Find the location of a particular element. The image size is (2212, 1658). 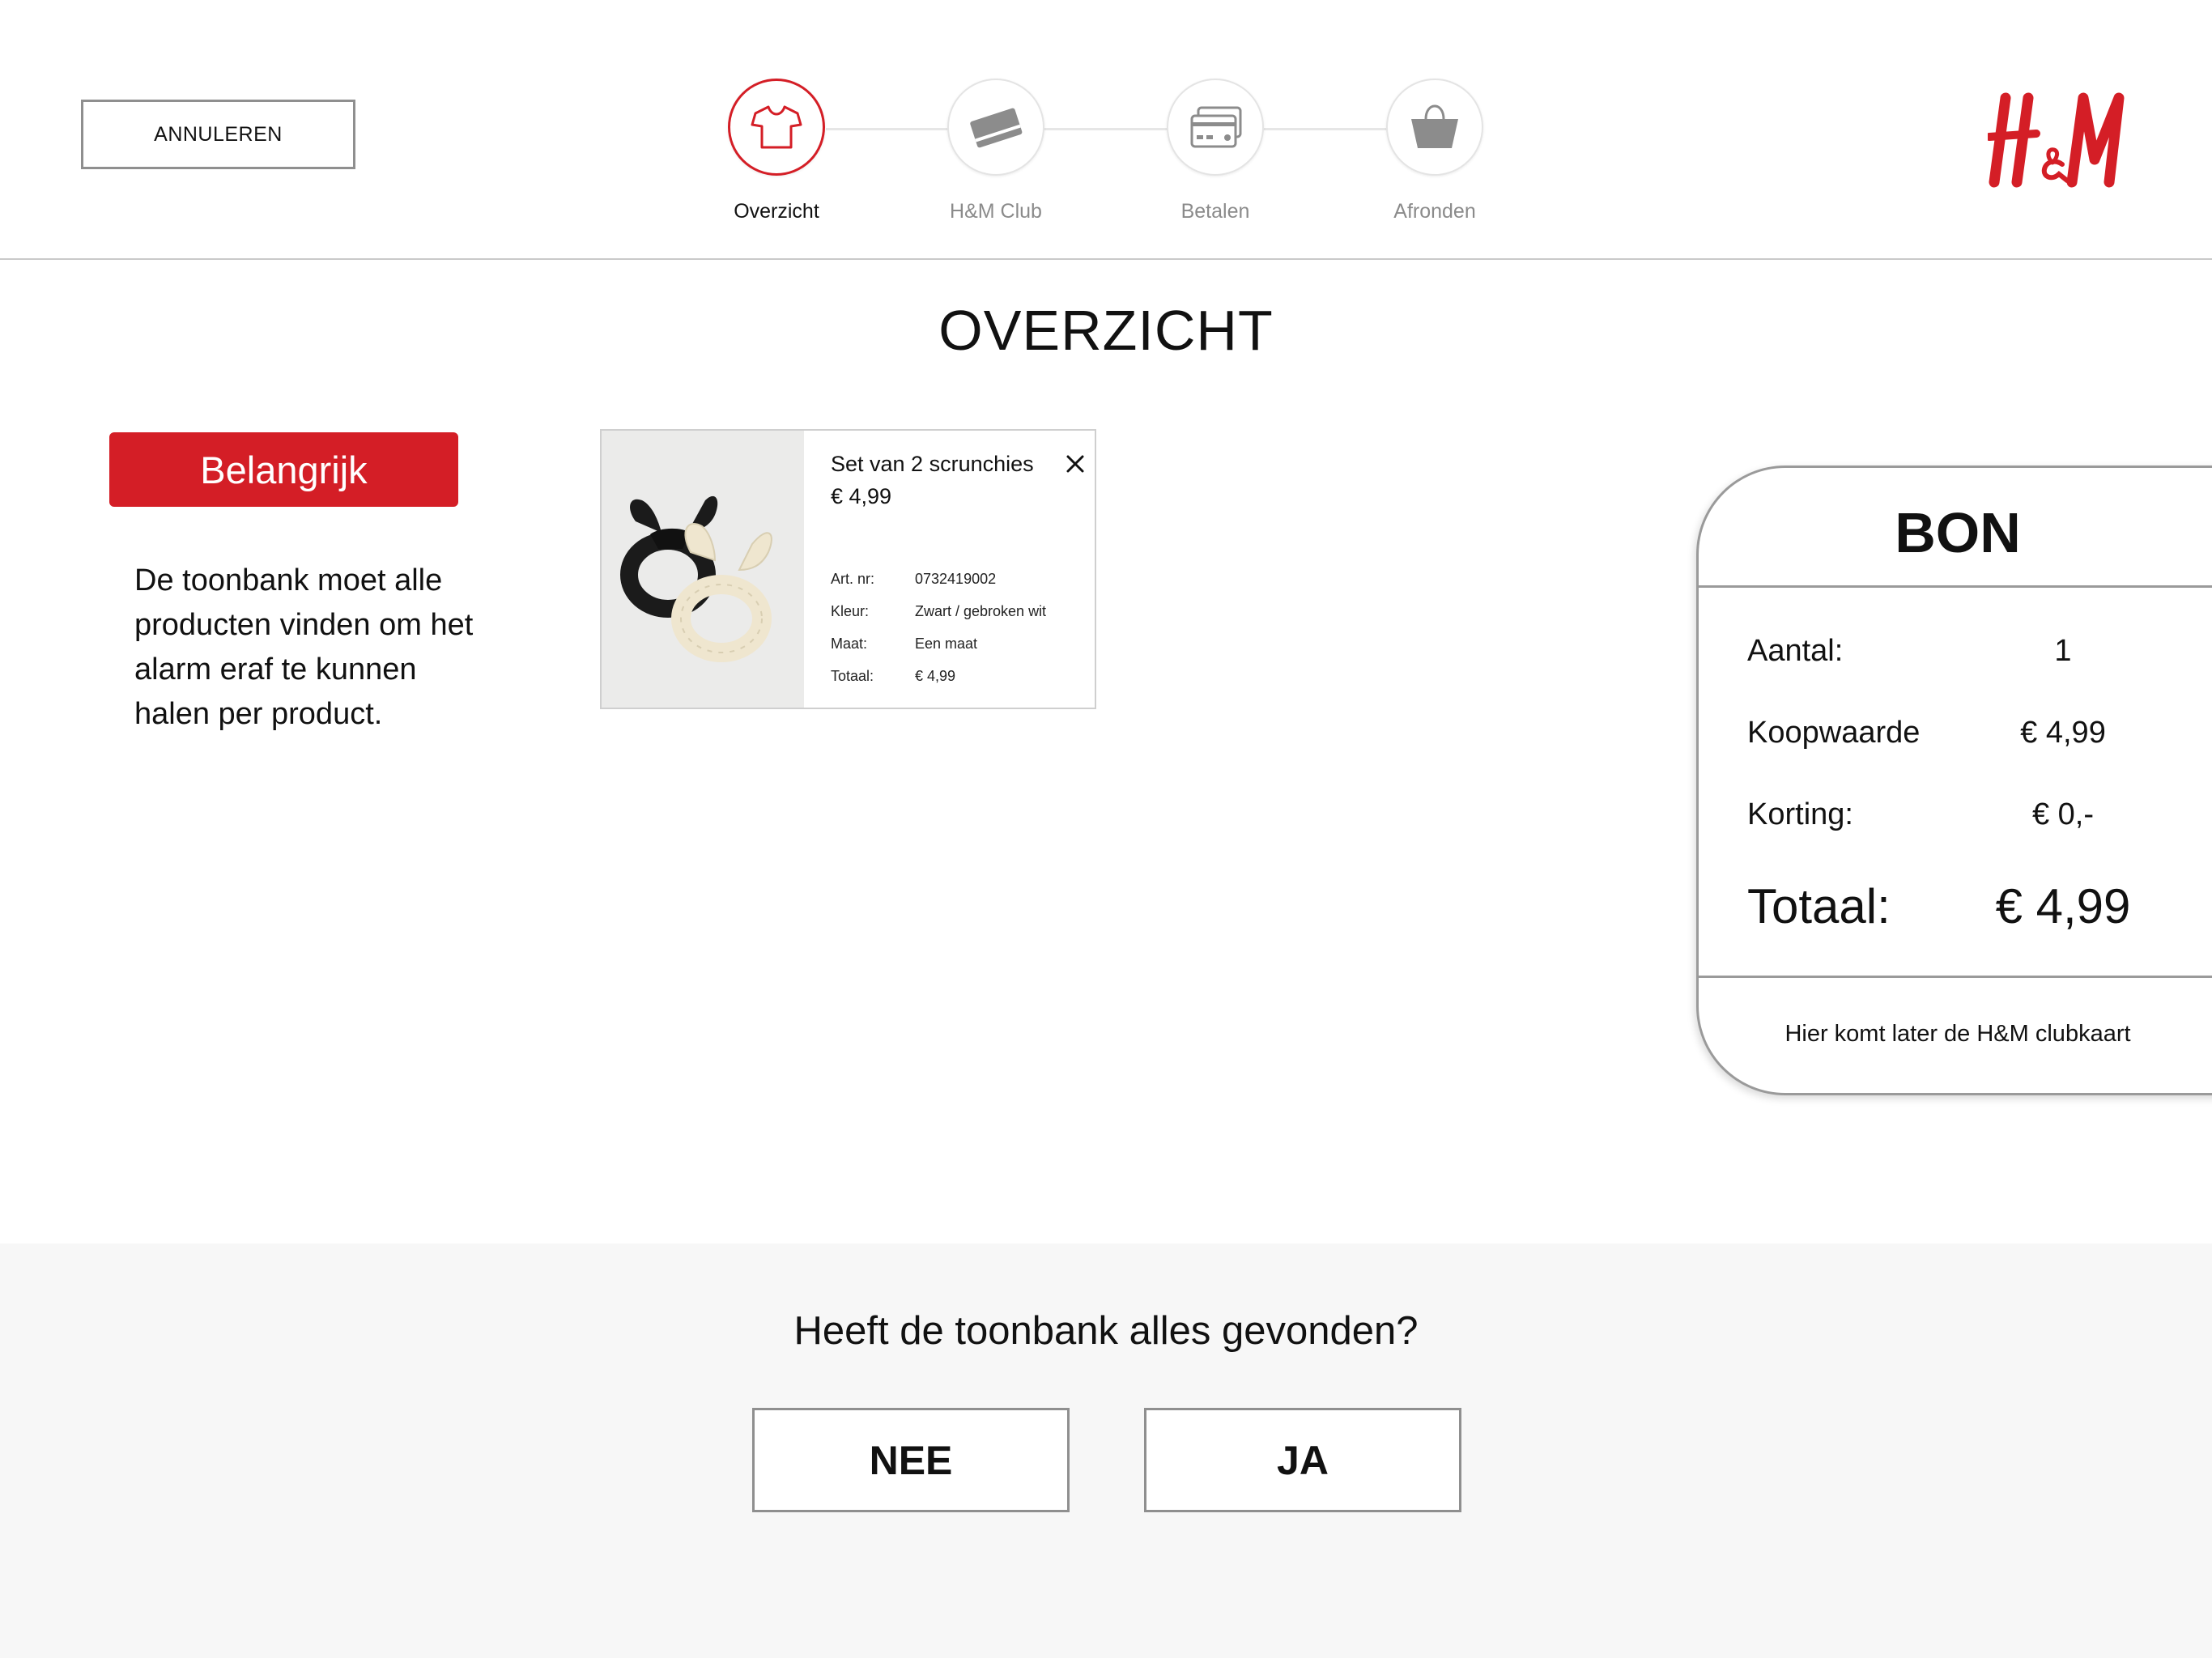

product-price: € 4,99 is located at coordinates (861, 496).